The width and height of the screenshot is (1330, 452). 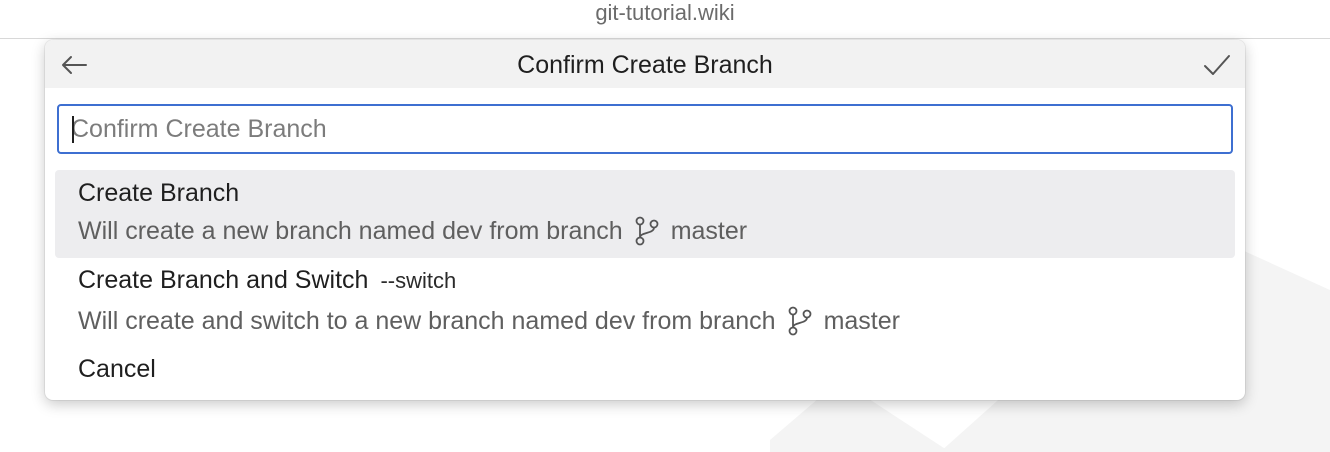 What do you see at coordinates (645, 372) in the screenshot?
I see `list-item-cancel: Cancel` at bounding box center [645, 372].